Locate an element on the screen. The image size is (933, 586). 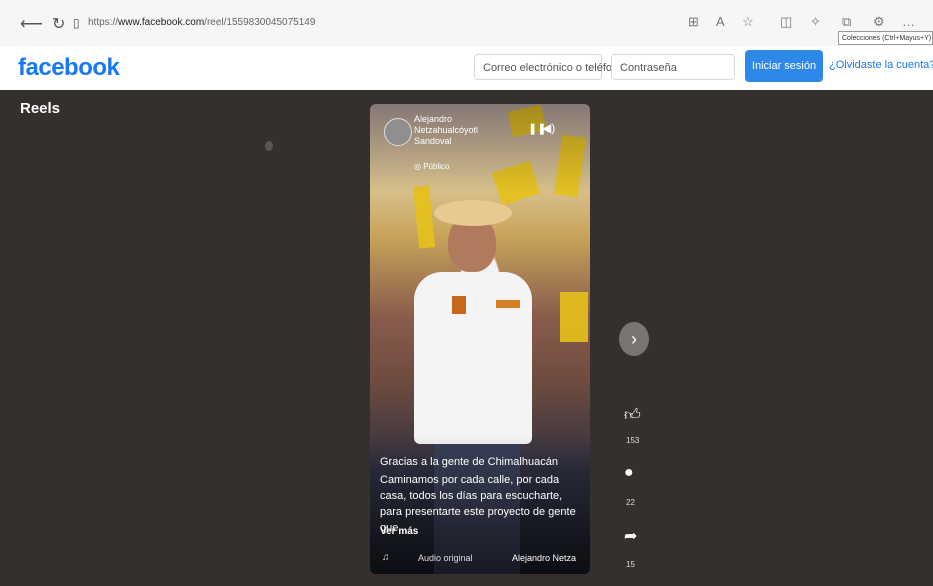
caption-title: Gracias a la gente de Chimalhuacán is located at coordinates (469, 462).